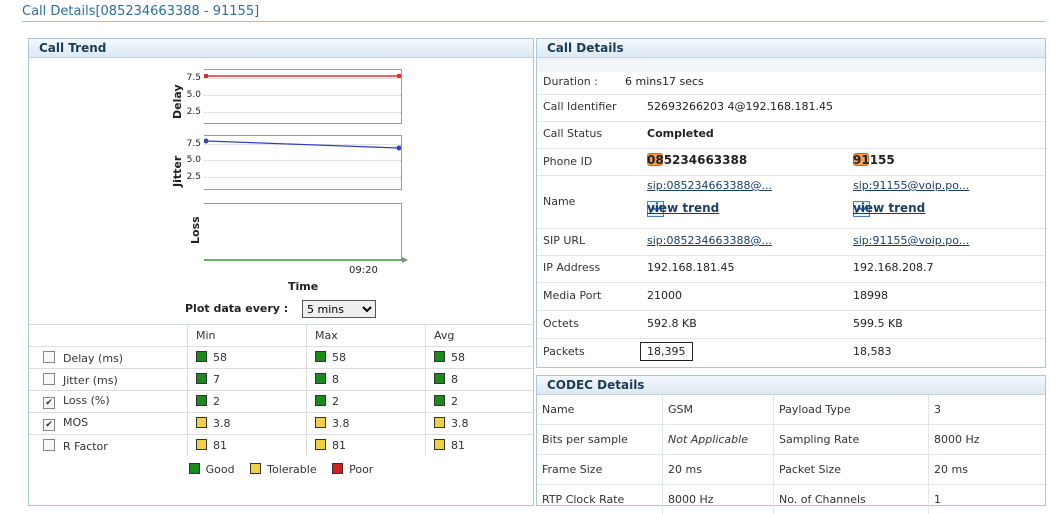  What do you see at coordinates (870, 295) in the screenshot?
I see `port-callee-value: 18998` at bounding box center [870, 295].